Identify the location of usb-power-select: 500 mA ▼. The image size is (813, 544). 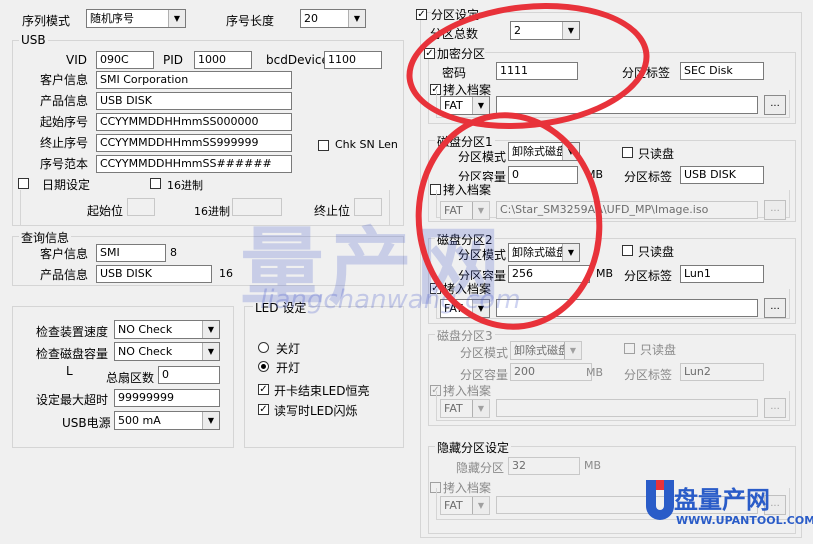
(167, 420).